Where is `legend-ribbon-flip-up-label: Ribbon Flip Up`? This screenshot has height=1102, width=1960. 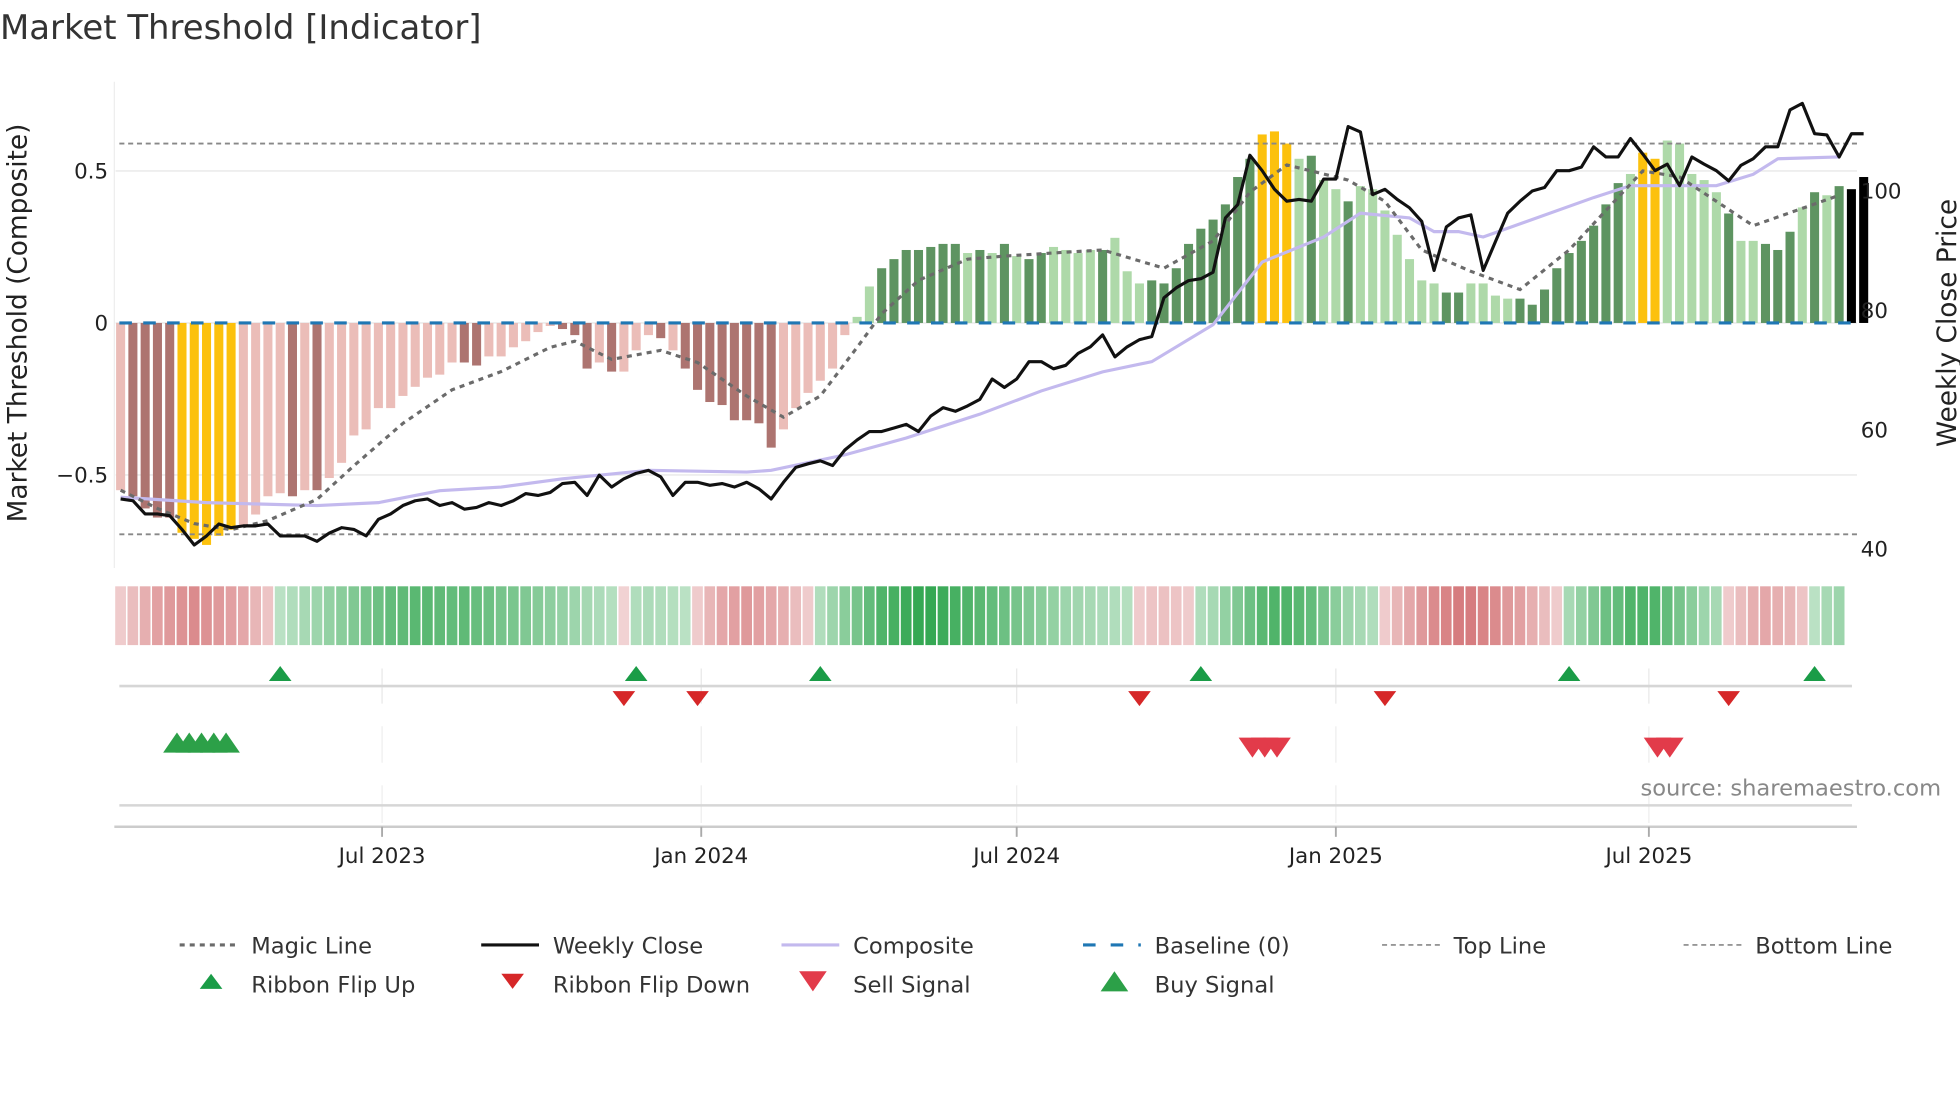 legend-ribbon-flip-up-label: Ribbon Flip Up is located at coordinates (333, 986).